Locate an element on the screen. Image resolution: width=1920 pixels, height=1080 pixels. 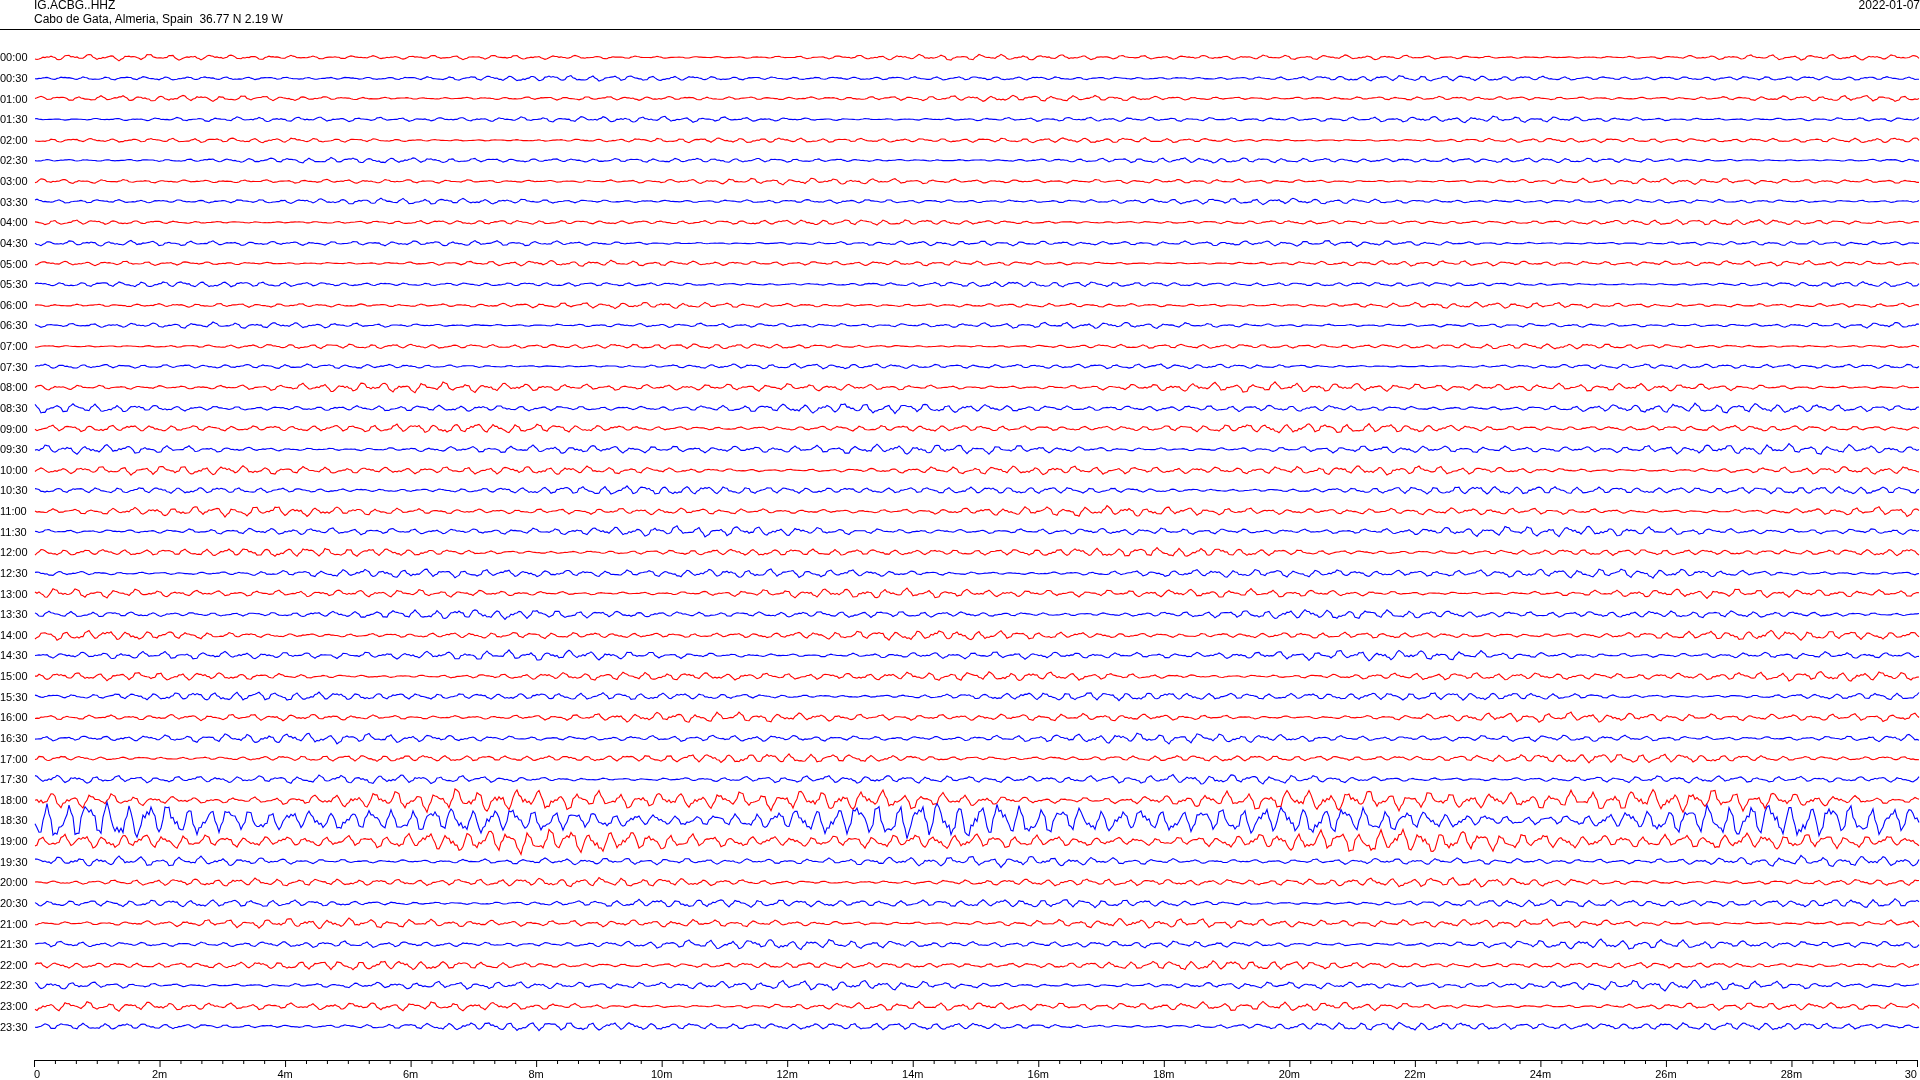
time-label: 12:00 is located at coordinates (14, 552).